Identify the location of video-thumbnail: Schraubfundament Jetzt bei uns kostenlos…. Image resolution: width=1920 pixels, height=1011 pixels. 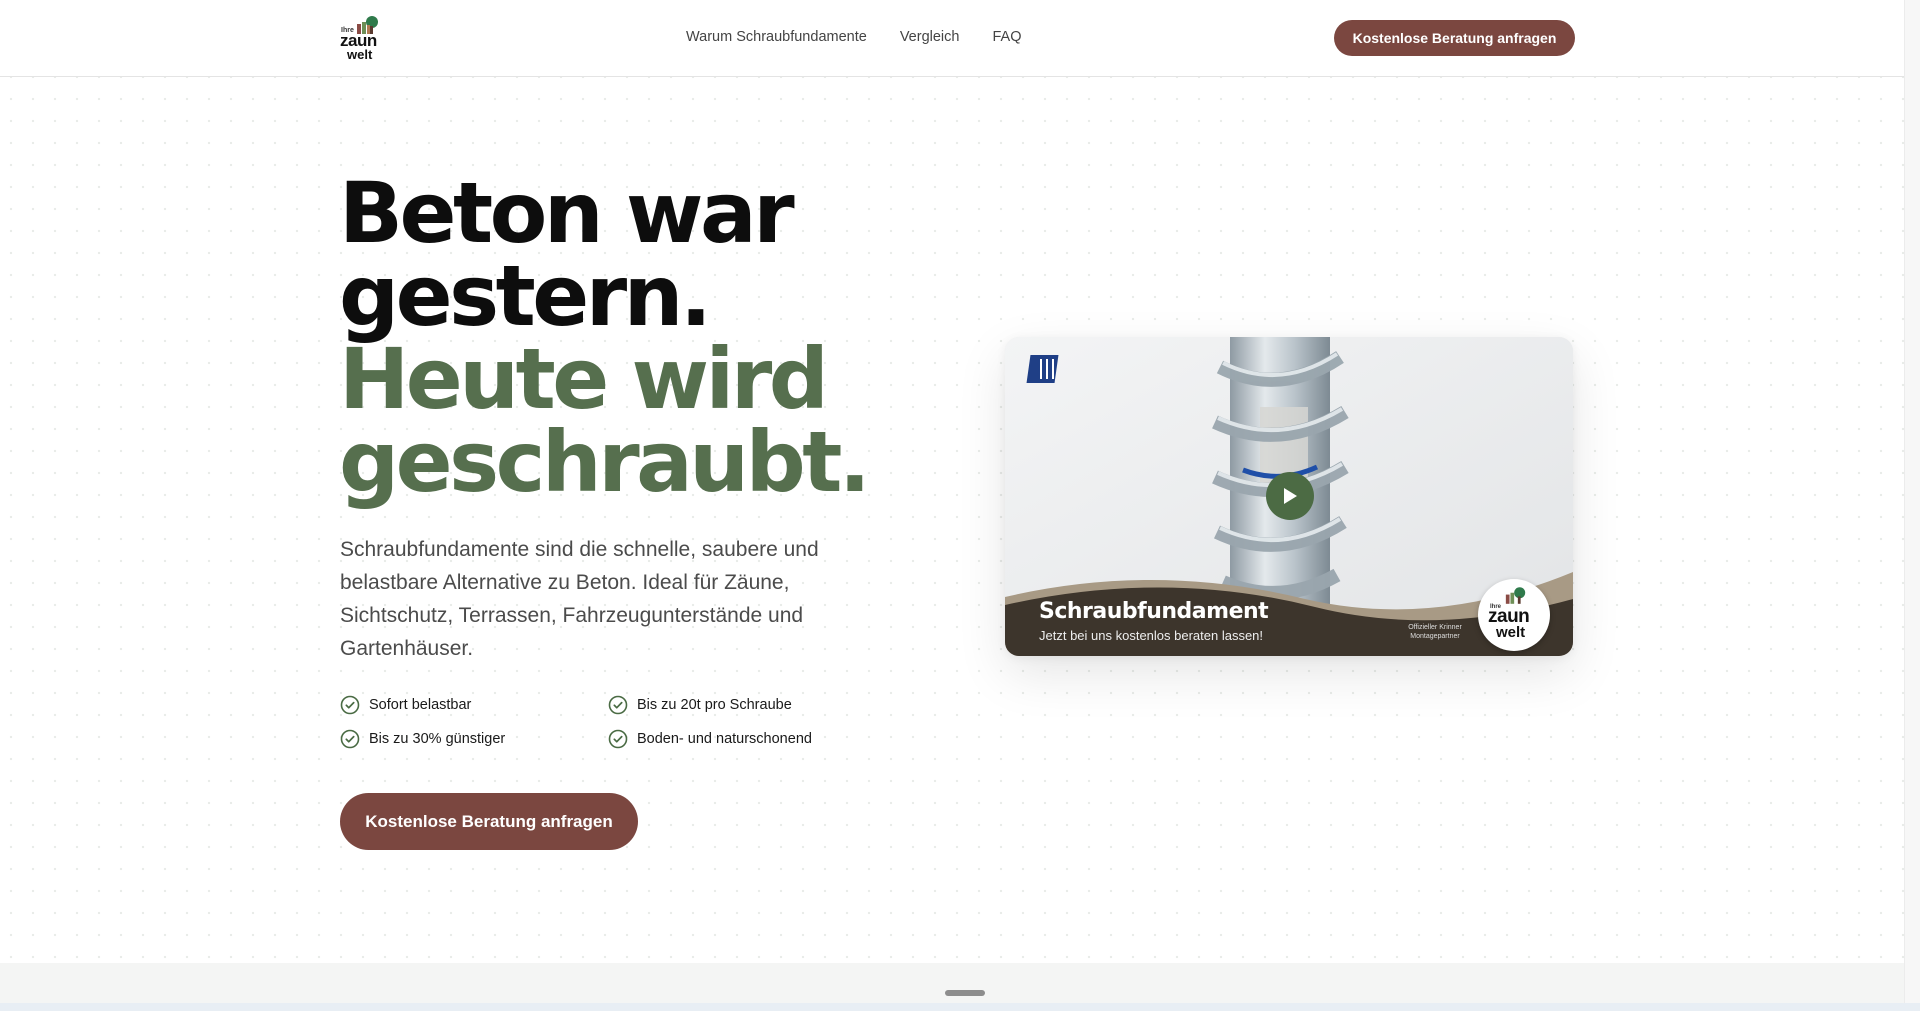
(1289, 496).